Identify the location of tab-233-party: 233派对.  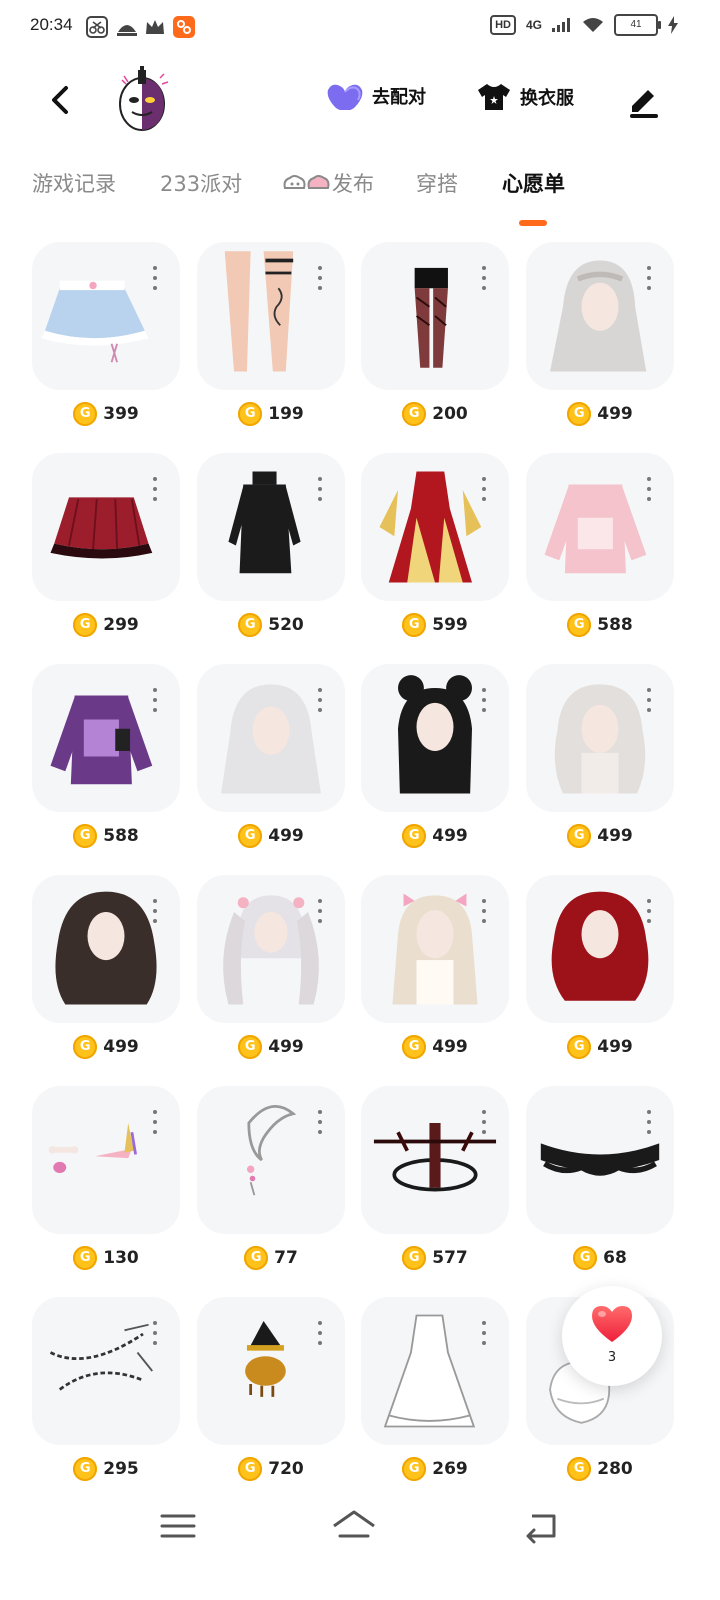
(201, 183).